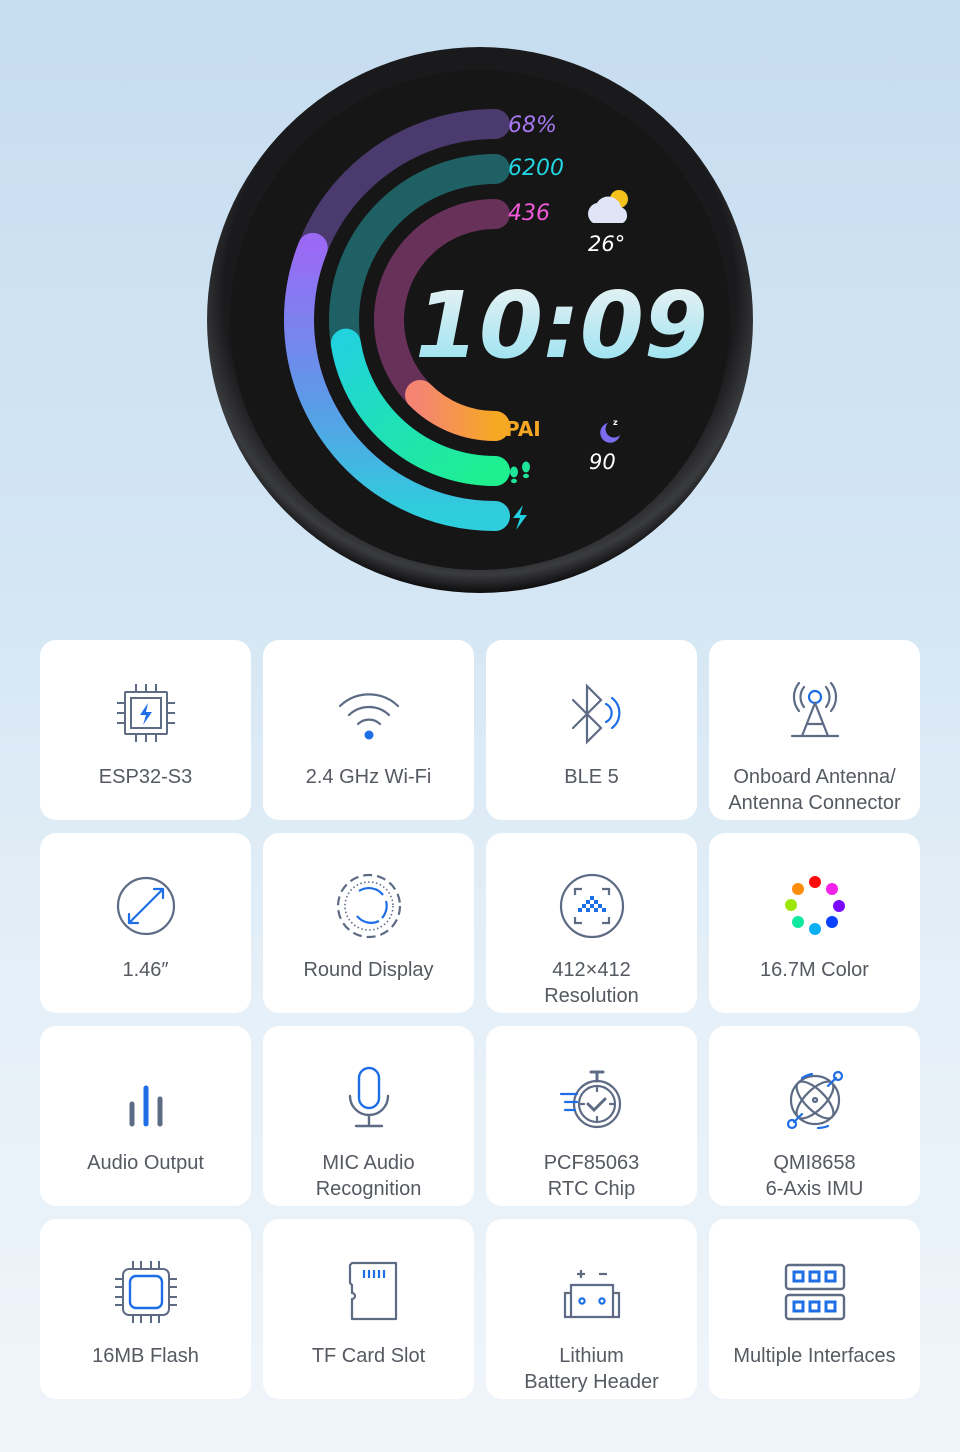 The width and height of the screenshot is (960, 1452). I want to click on feature-card-flash-chip: 16MB Flash, so click(145, 1309).